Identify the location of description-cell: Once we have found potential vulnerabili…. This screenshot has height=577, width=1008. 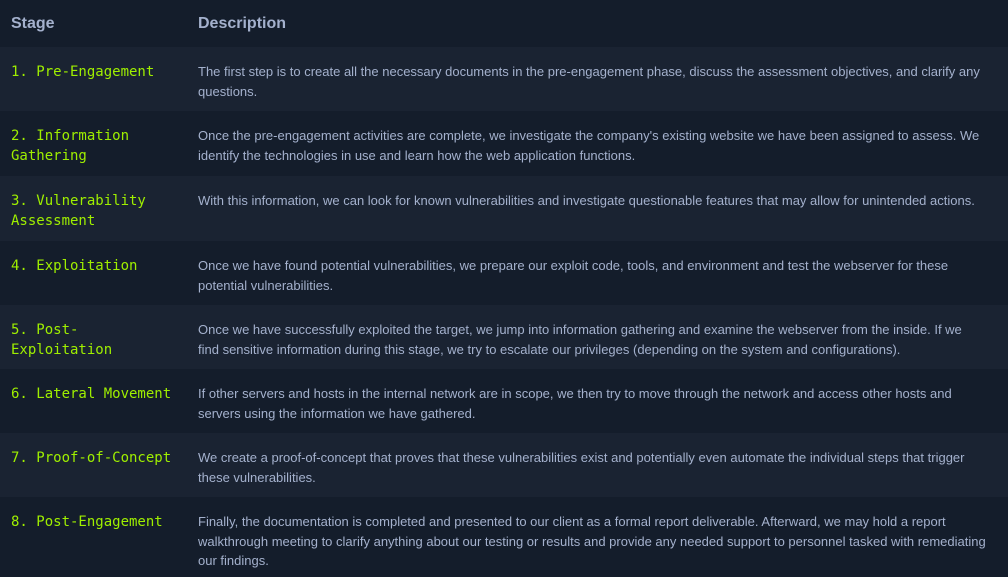
(573, 275).